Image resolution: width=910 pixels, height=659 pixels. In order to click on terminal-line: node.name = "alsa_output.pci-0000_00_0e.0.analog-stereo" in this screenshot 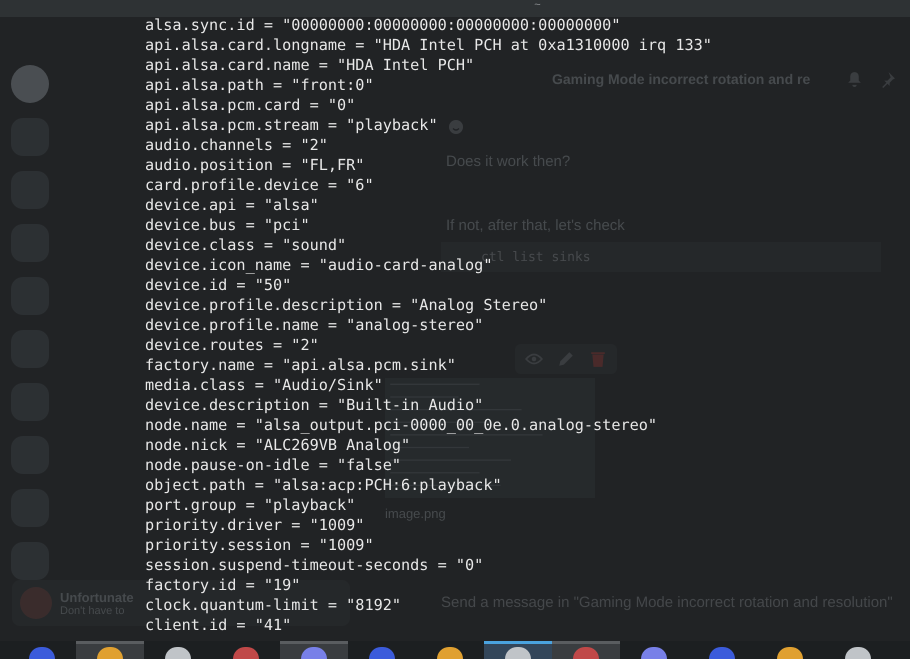, I will do `click(401, 425)`.